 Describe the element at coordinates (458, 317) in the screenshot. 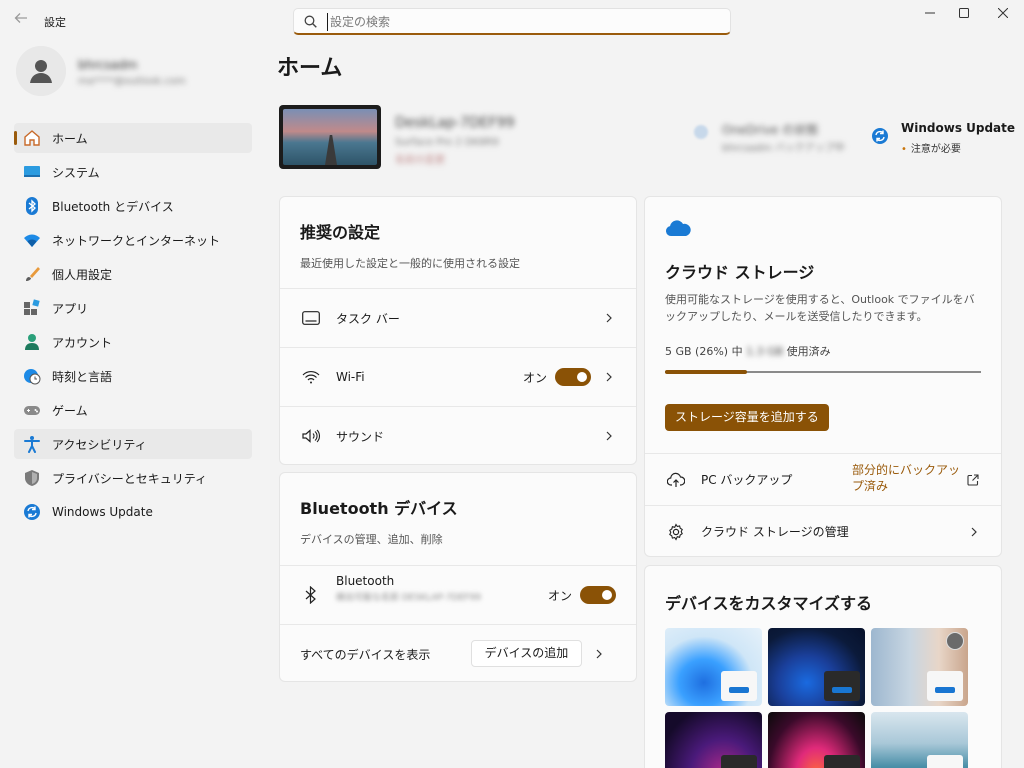

I see `taskbar-row: タスク バー` at that location.